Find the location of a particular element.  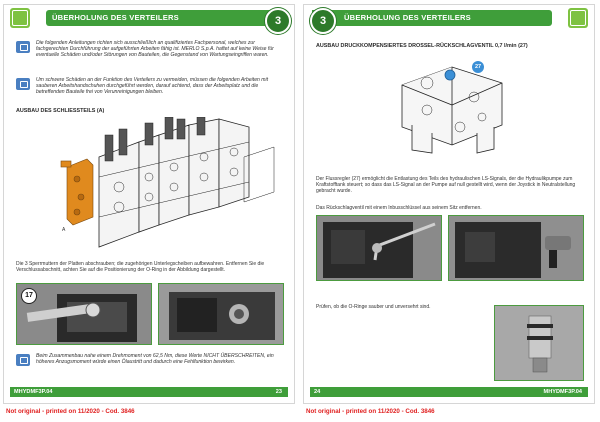

photo-valve-section is located at coordinates (221, 314).